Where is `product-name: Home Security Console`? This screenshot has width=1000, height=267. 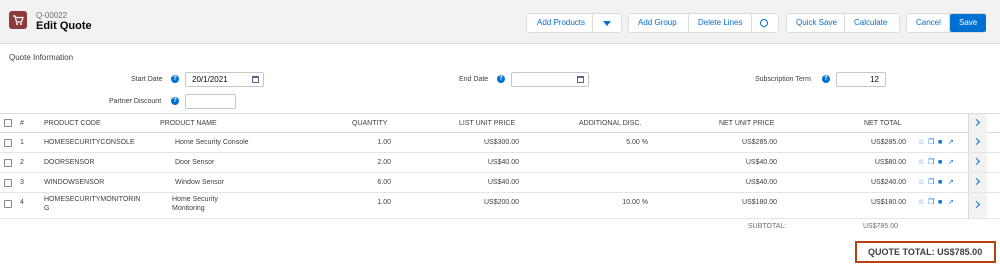
product-name: Home Security Console is located at coordinates (212, 142).